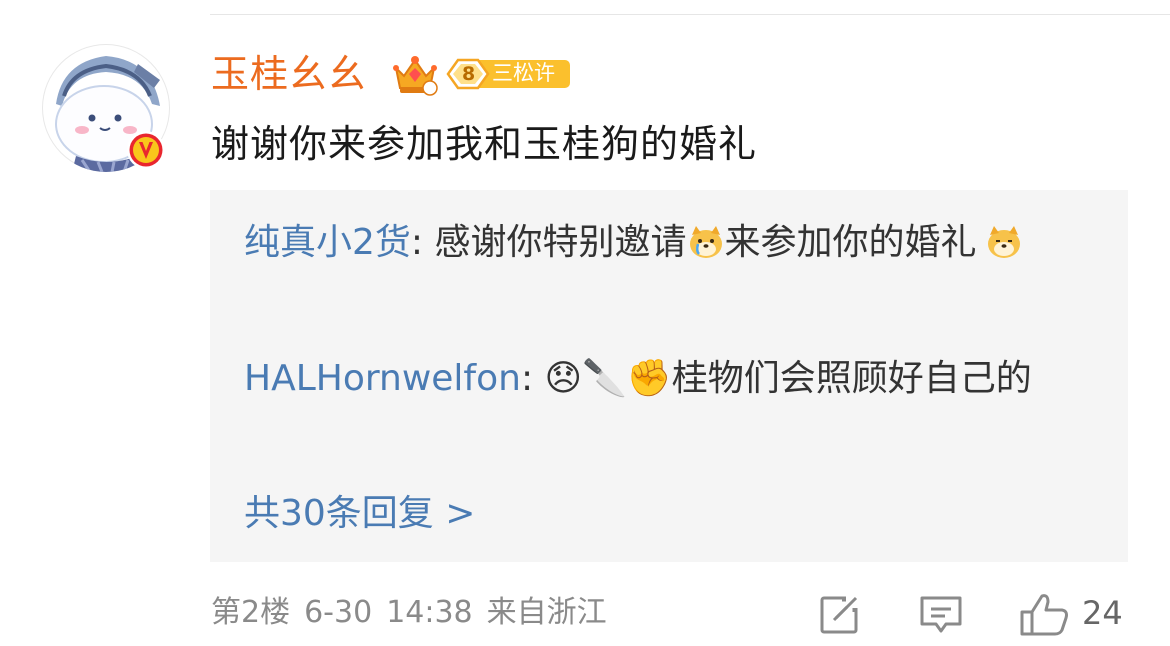  I want to click on reply-text: 桂物们会照顾好自己的, so click(851, 378).